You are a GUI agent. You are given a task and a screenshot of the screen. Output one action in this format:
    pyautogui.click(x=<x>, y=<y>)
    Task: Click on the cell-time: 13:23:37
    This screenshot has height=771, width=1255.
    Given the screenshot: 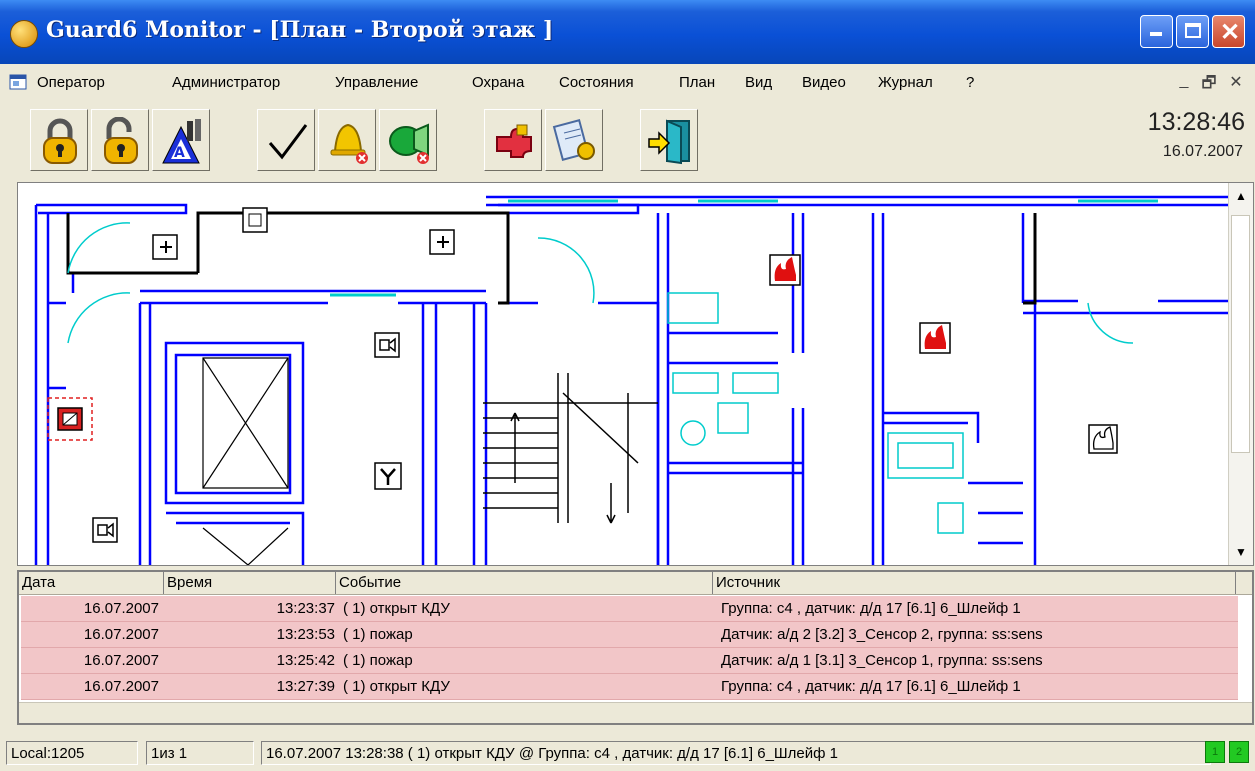 What is the action you would take?
    pyautogui.click(x=305, y=608)
    